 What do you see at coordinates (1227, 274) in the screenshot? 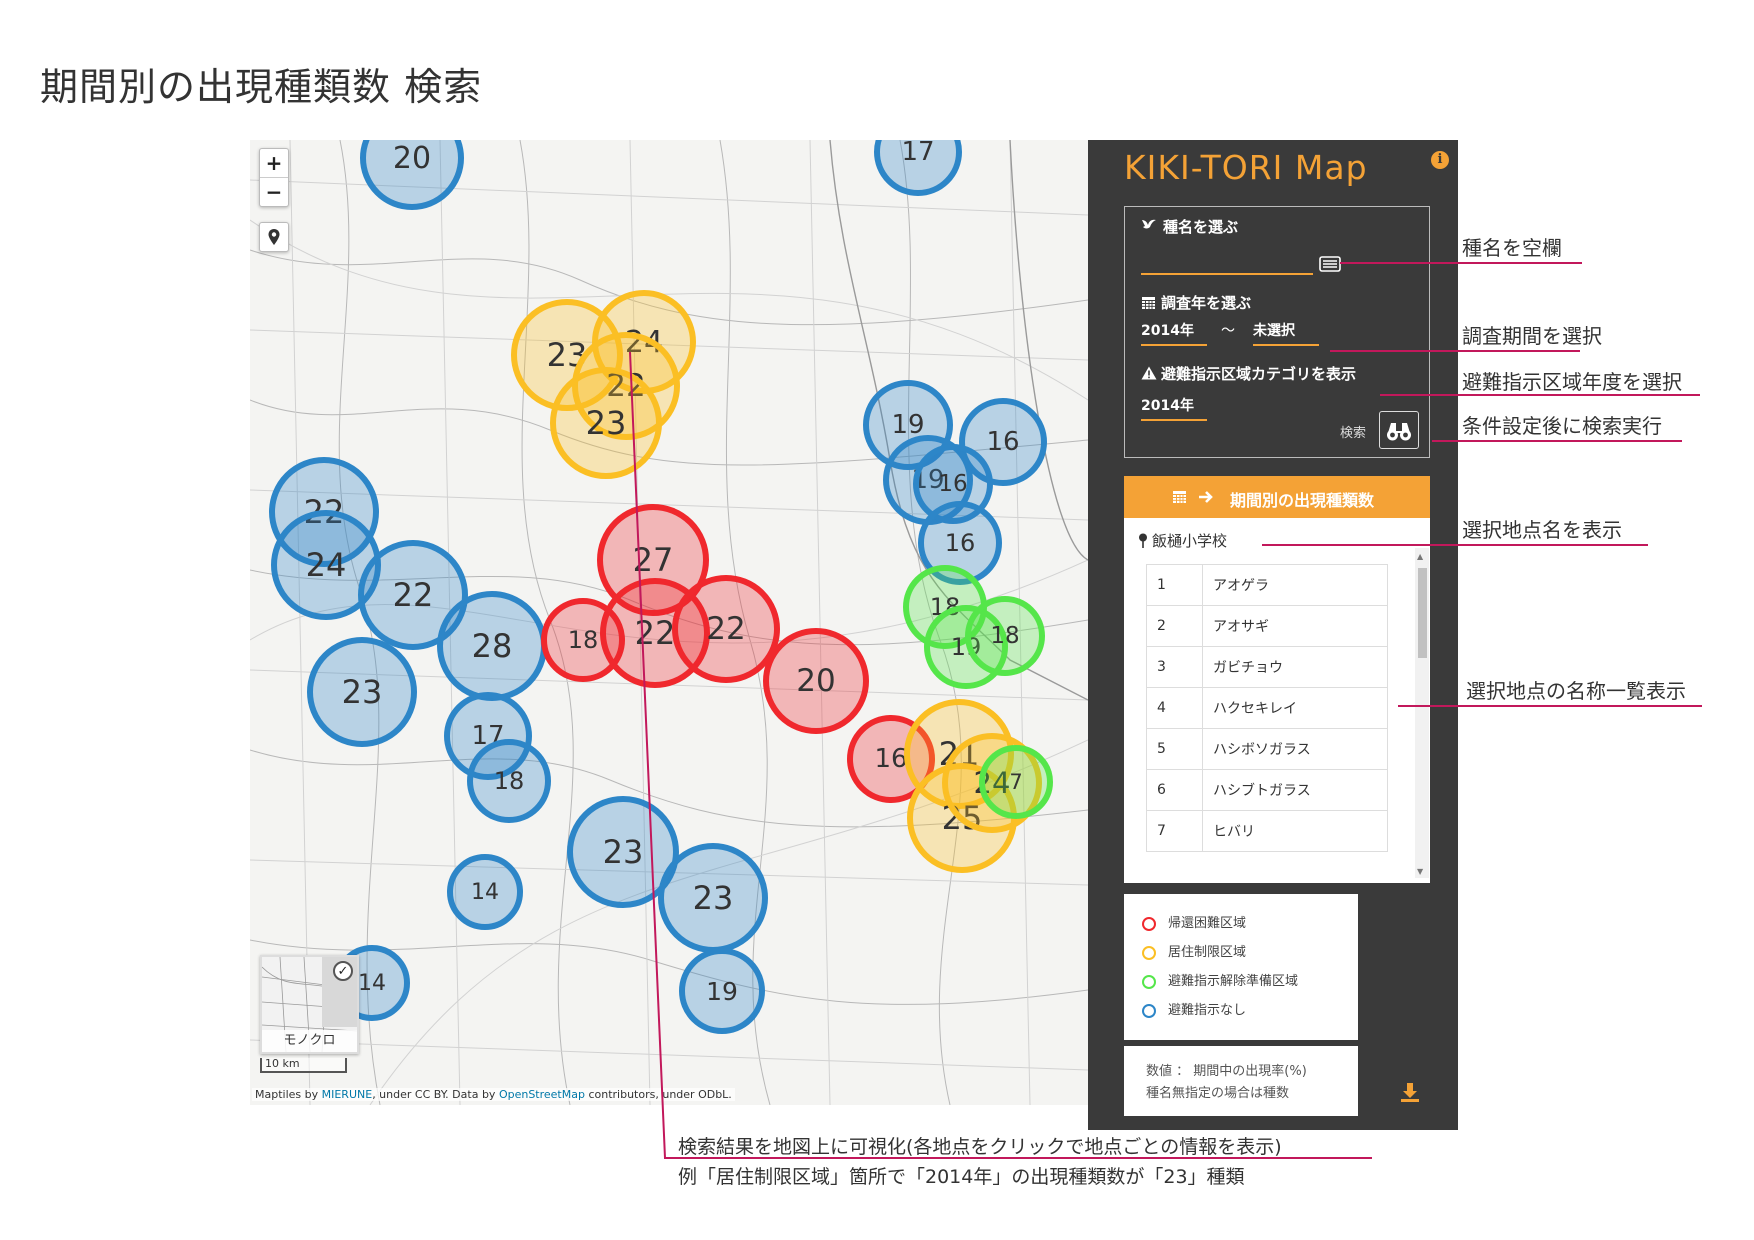
I see `species-underline` at bounding box center [1227, 274].